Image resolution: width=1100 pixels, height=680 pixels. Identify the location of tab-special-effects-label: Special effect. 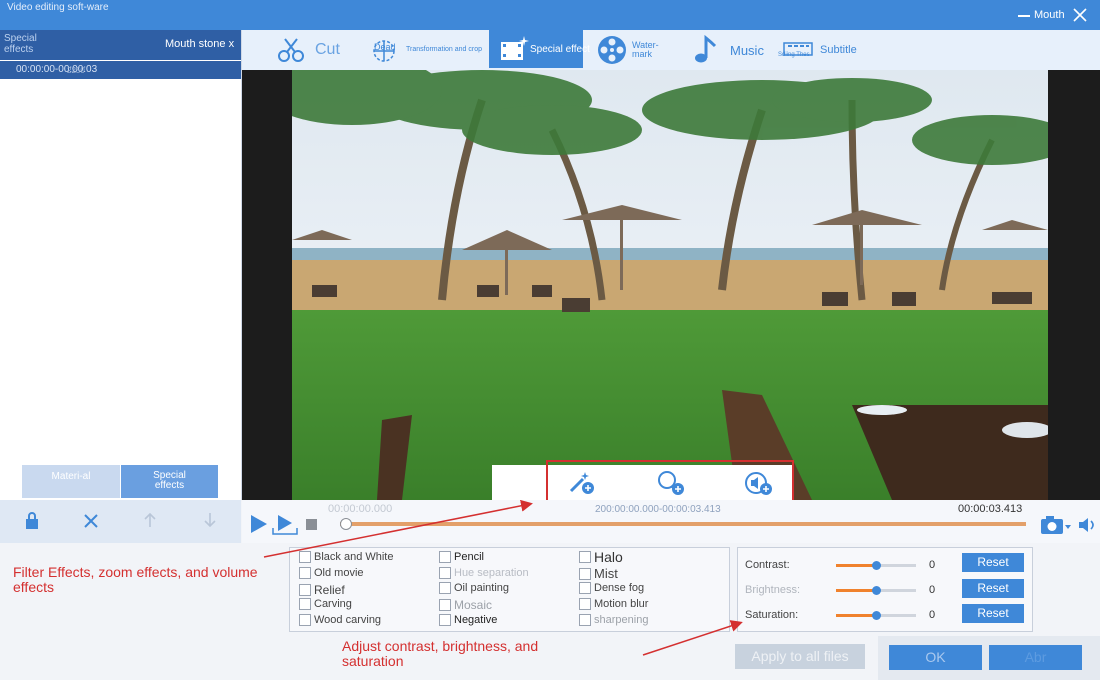
(560, 49).